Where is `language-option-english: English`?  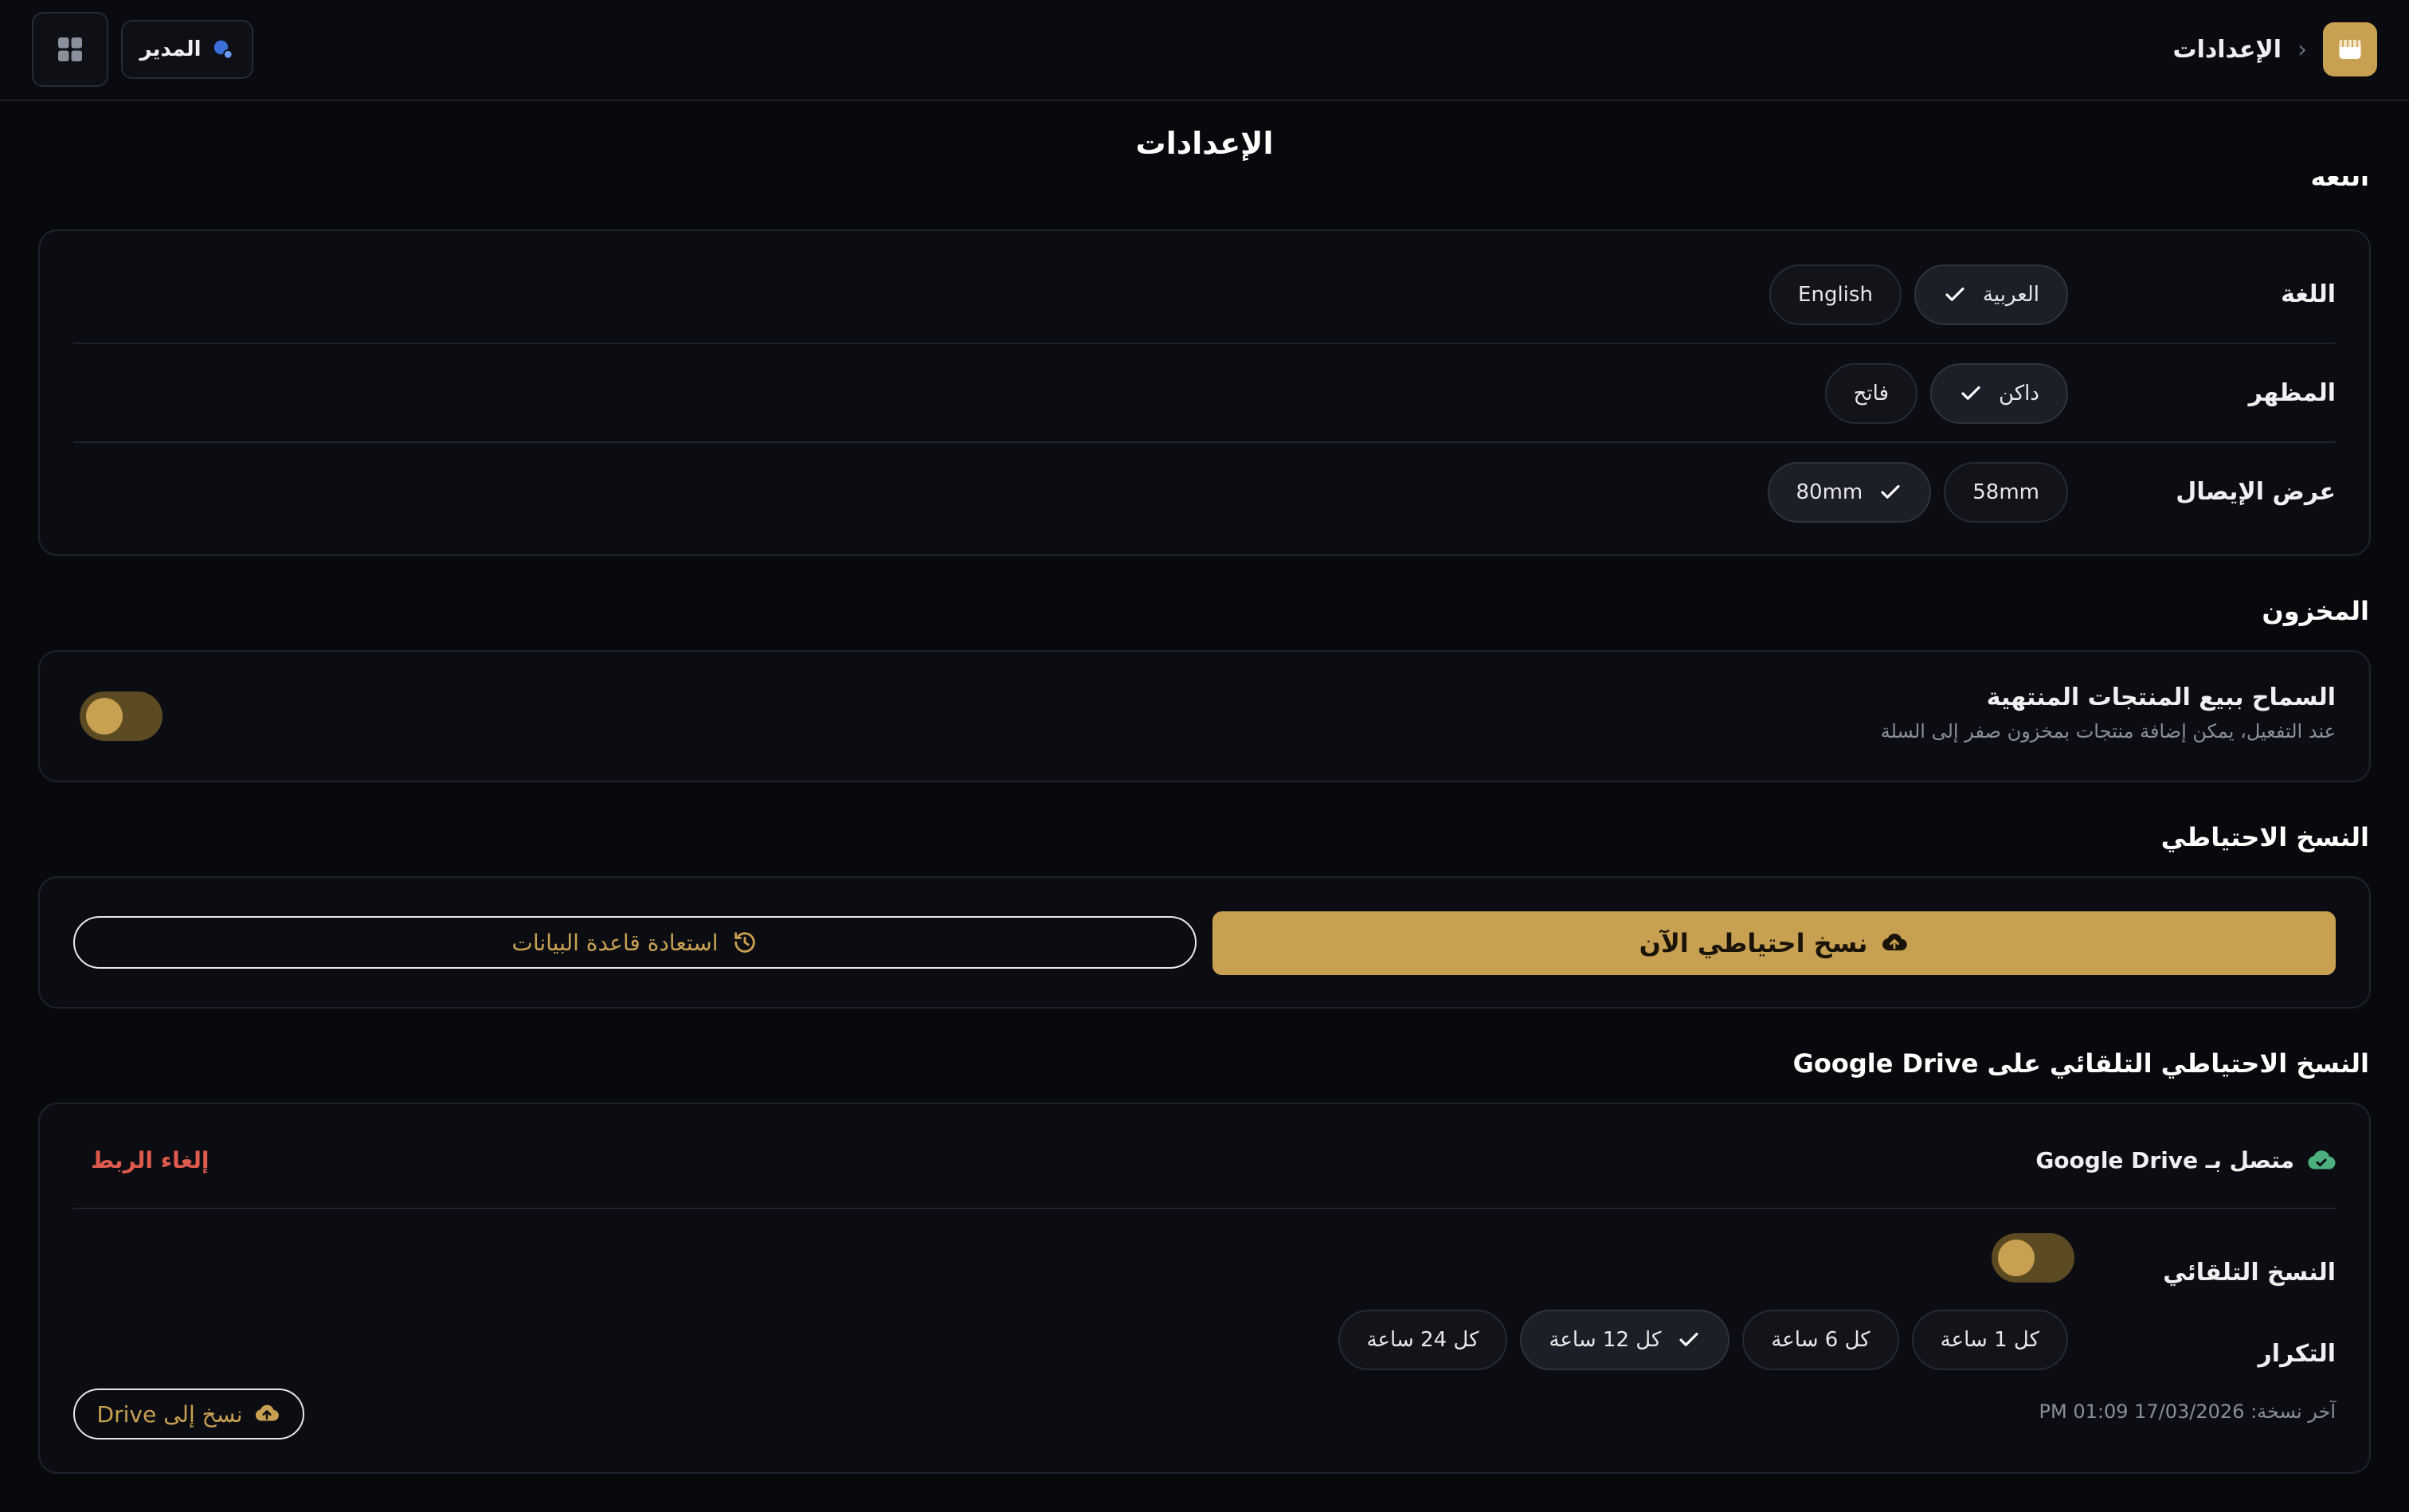 language-option-english: English is located at coordinates (1835, 294).